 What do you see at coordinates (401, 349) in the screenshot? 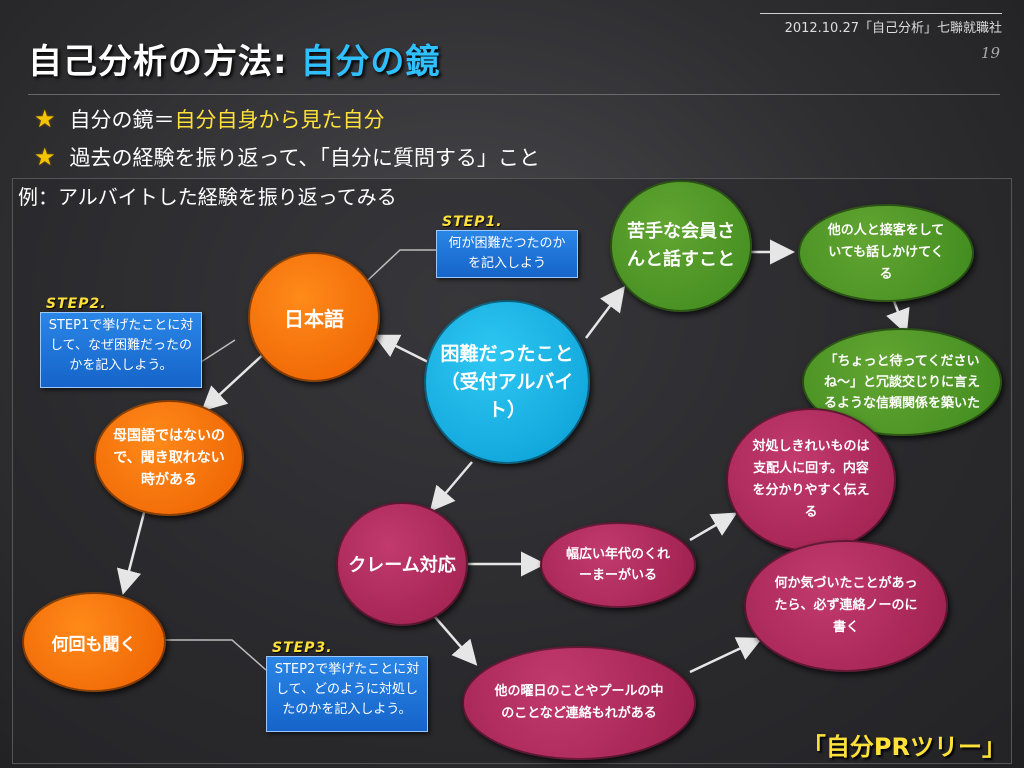
I see `arrow-center-nihongo` at bounding box center [401, 349].